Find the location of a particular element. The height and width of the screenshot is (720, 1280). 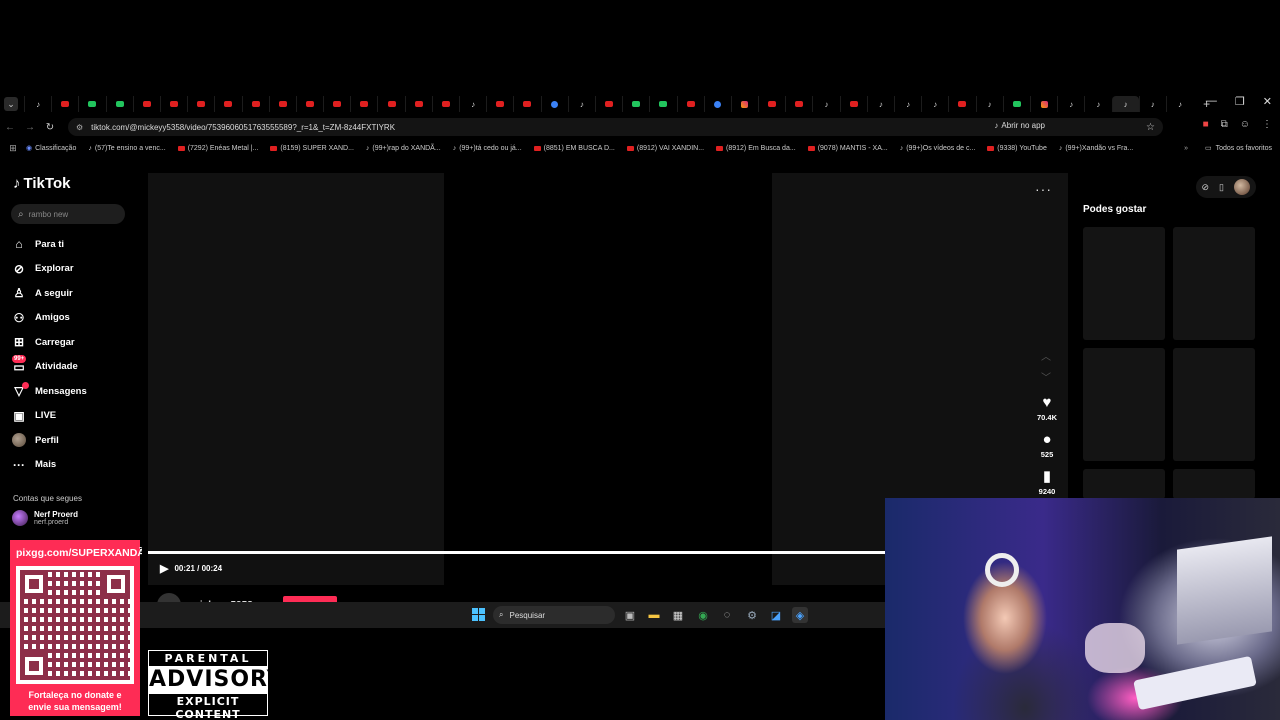

apps-grid-icon: ⊞ is located at coordinates (13, 148).